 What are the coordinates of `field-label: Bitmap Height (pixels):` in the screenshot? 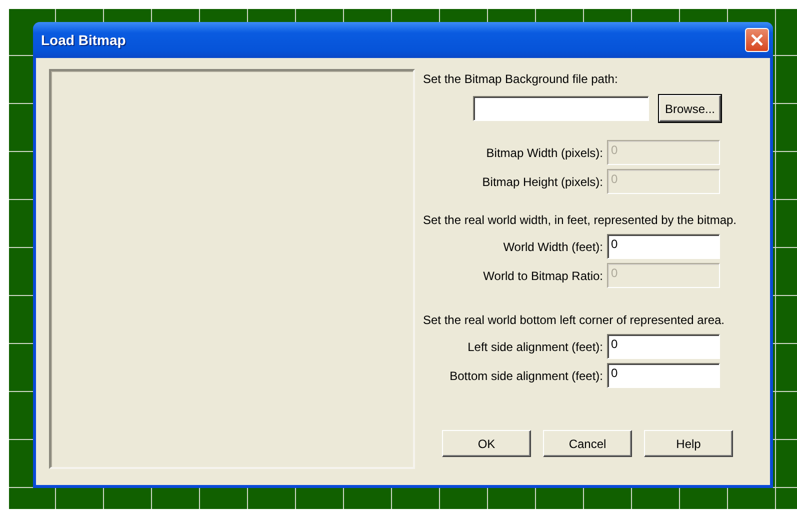 It's located at (542, 181).